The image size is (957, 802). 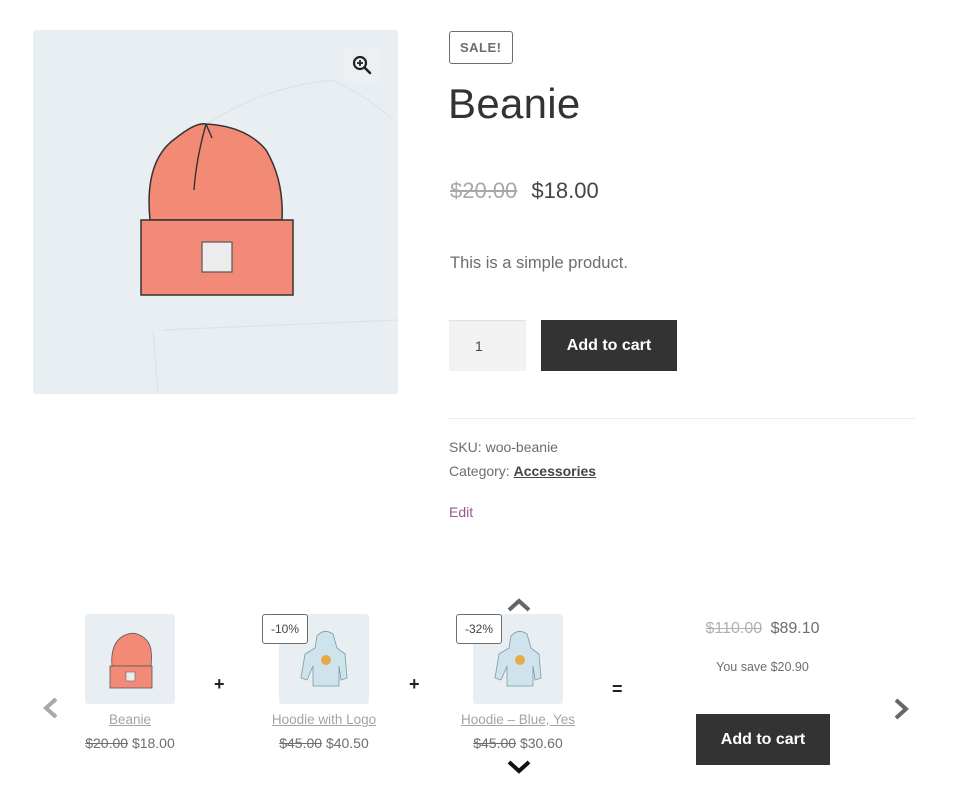 What do you see at coordinates (555, 471) in the screenshot?
I see `category-link: Accessories` at bounding box center [555, 471].